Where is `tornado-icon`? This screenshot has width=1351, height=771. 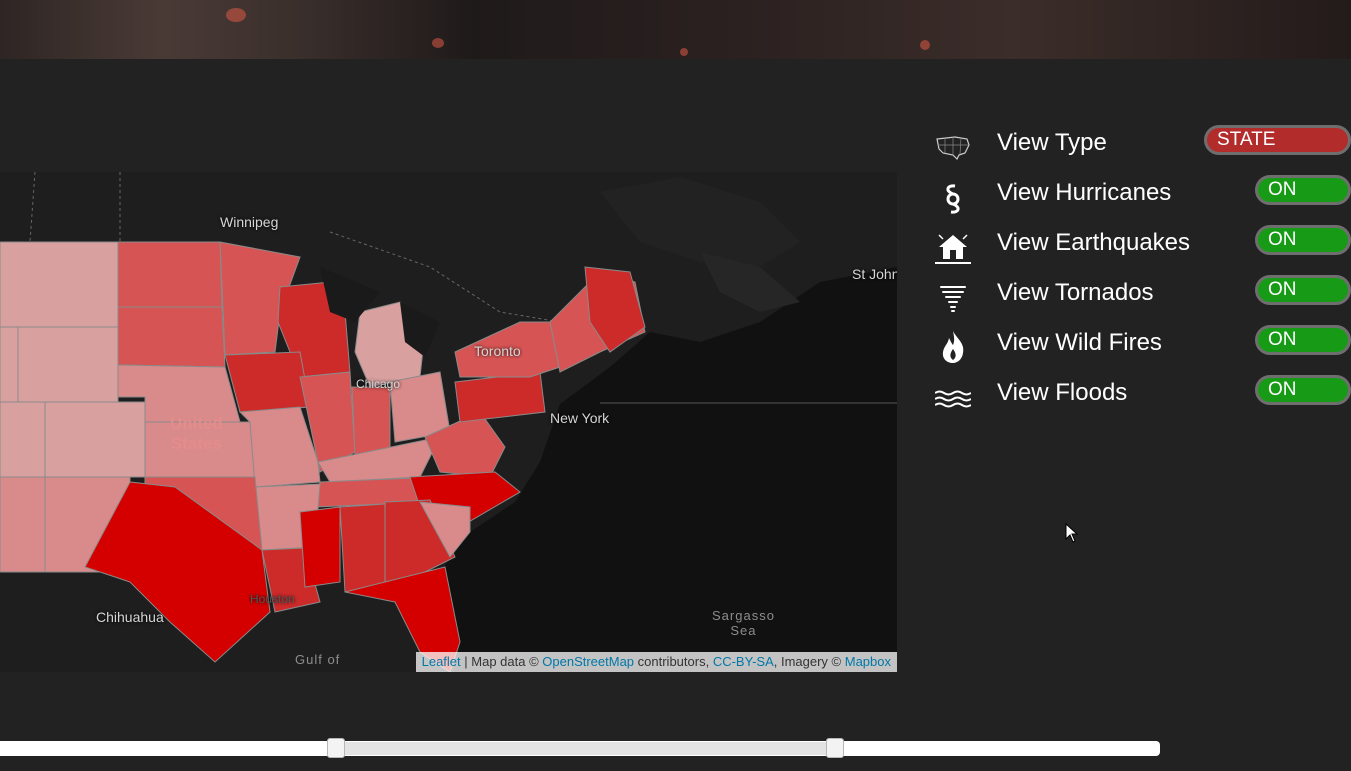
tornado-icon is located at coordinates (953, 299).